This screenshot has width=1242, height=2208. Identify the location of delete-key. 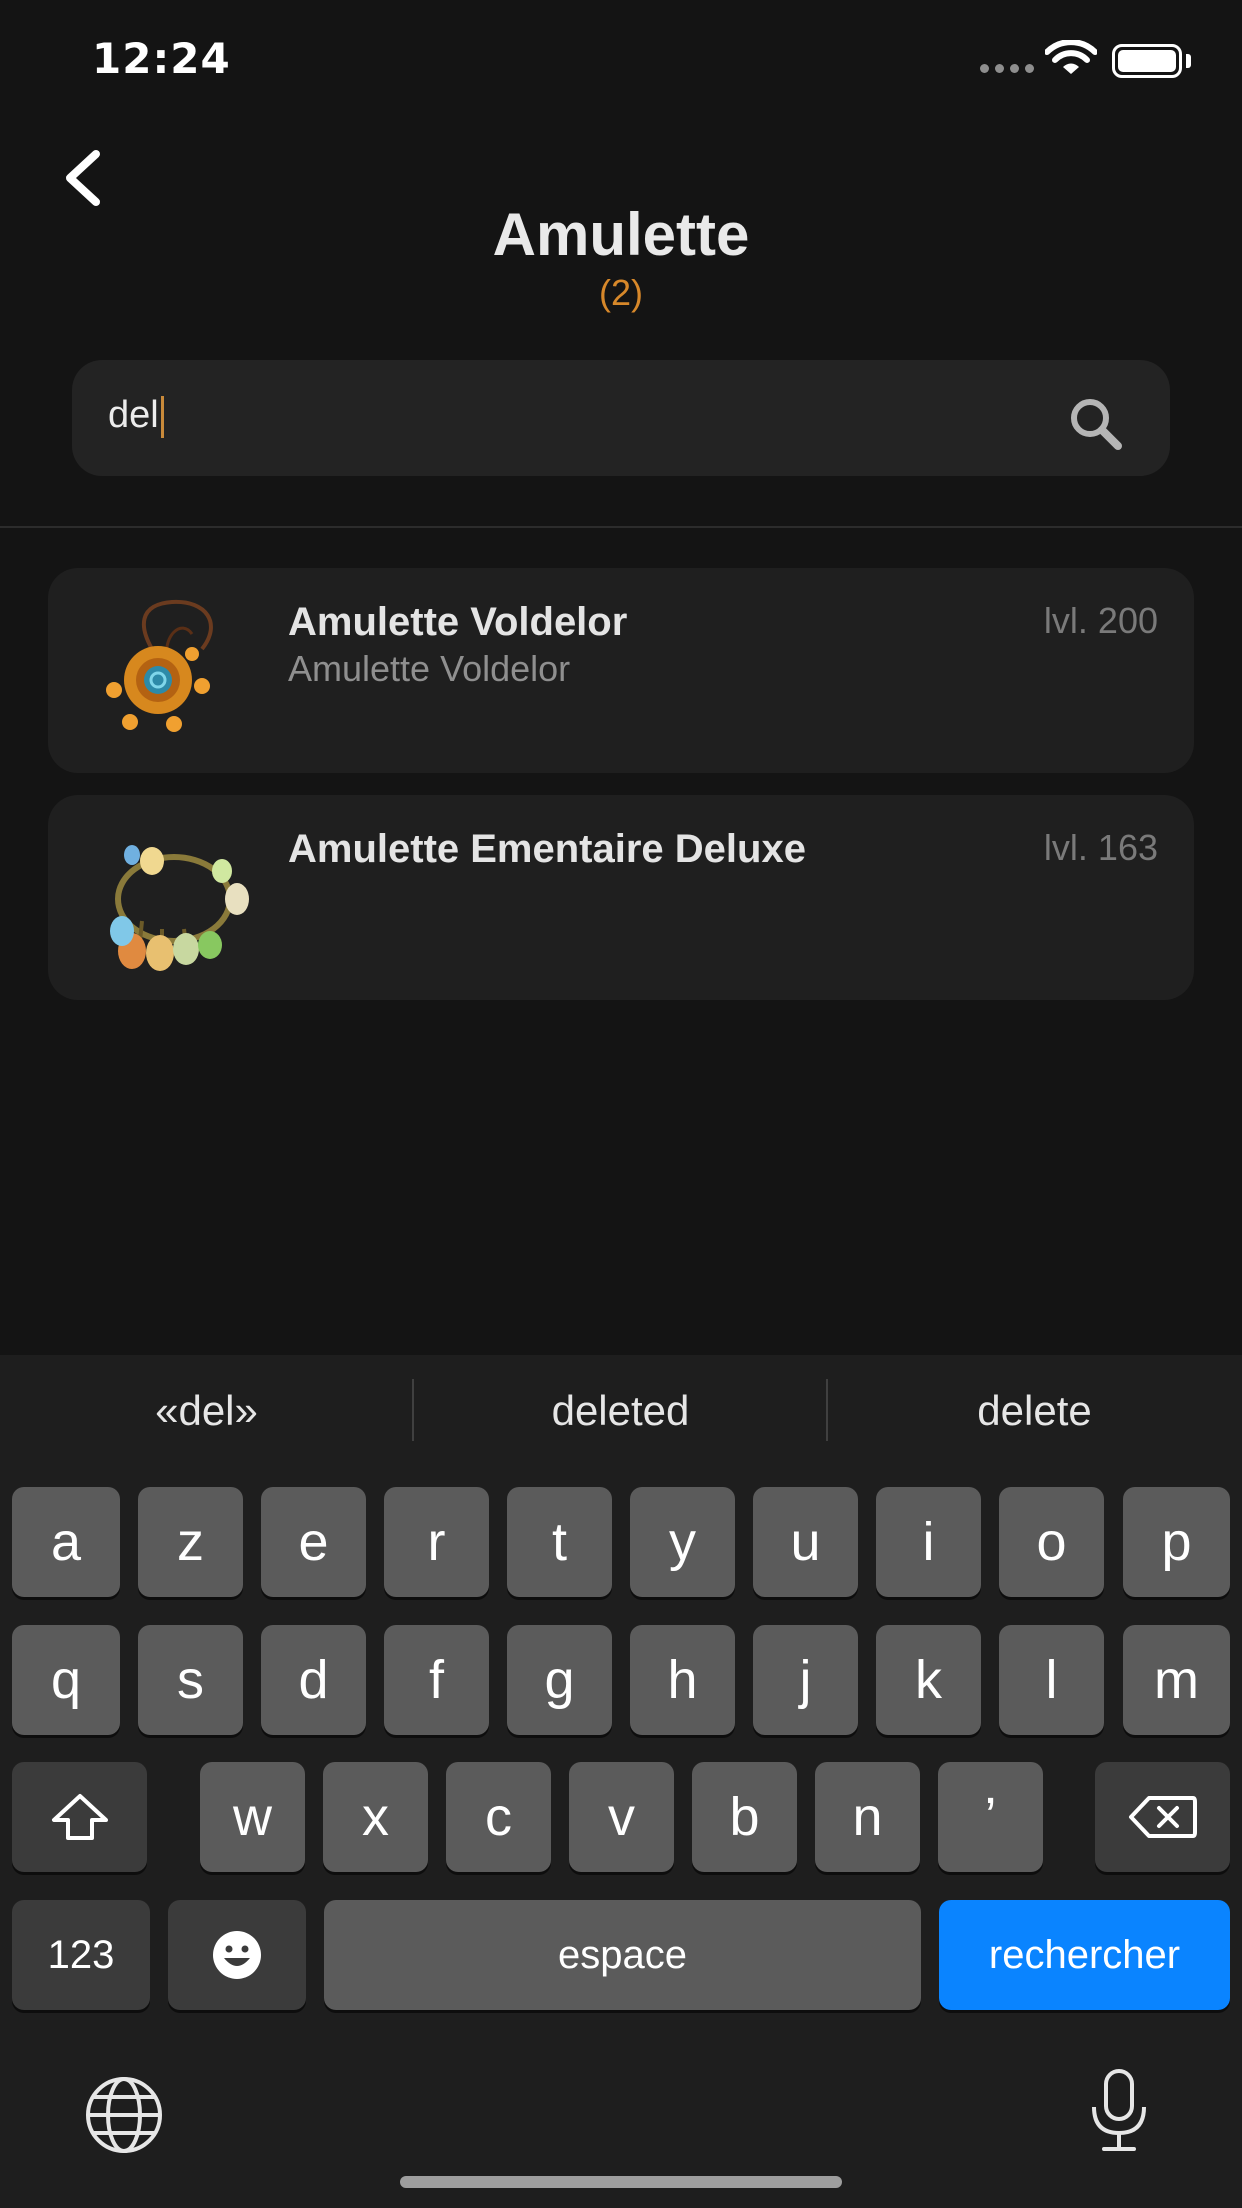
(1162, 1817).